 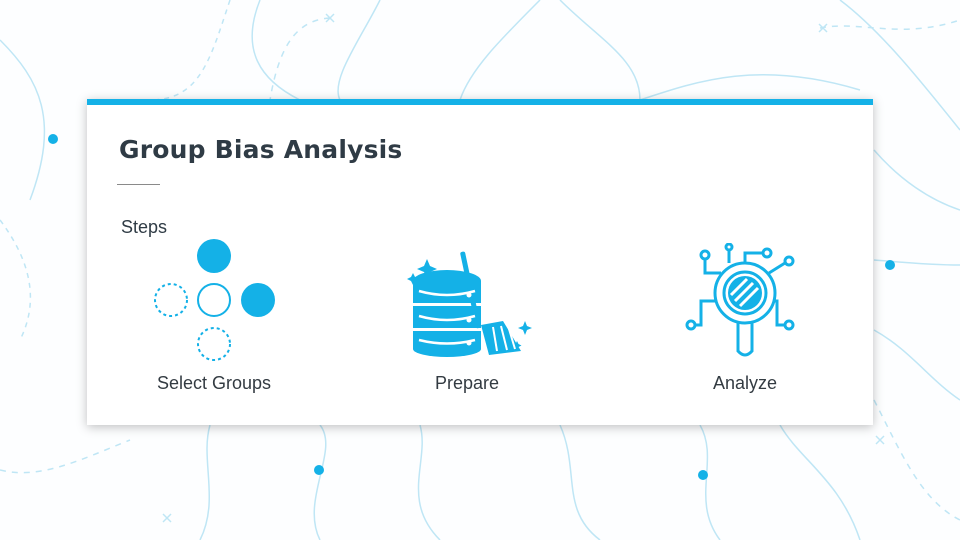 I want to click on step-prepare: Prepare, so click(x=467, y=249).